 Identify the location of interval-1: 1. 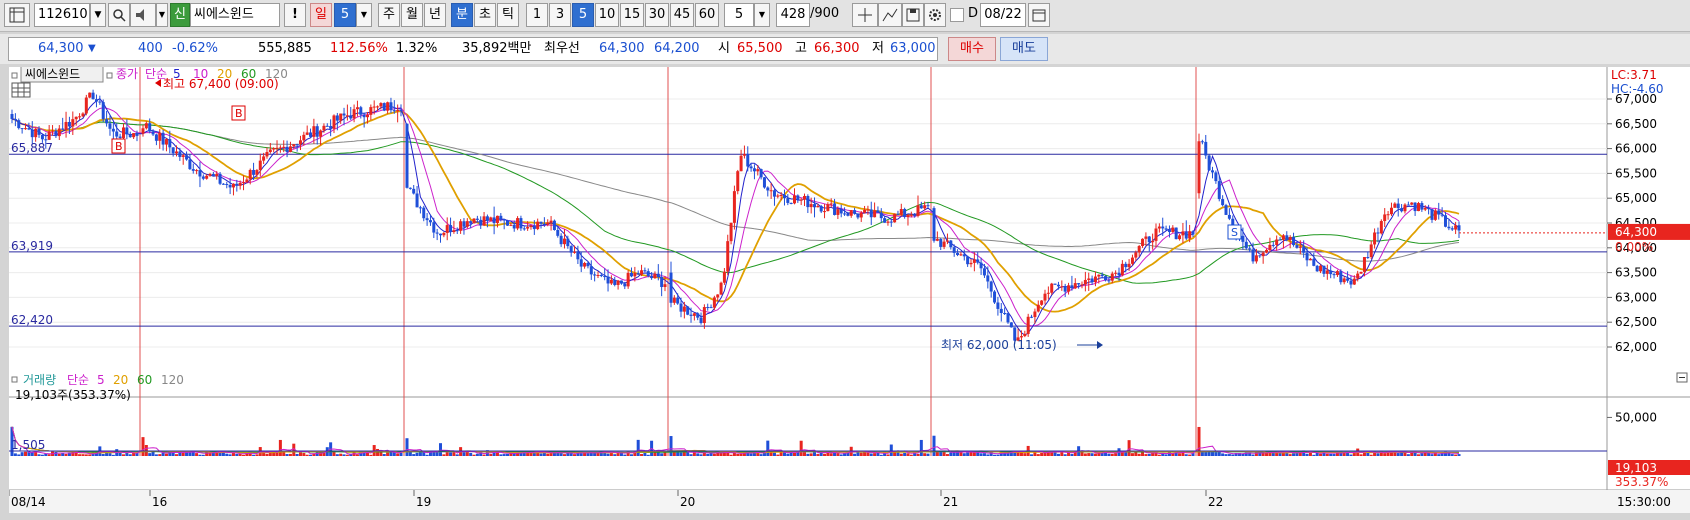
(537, 15).